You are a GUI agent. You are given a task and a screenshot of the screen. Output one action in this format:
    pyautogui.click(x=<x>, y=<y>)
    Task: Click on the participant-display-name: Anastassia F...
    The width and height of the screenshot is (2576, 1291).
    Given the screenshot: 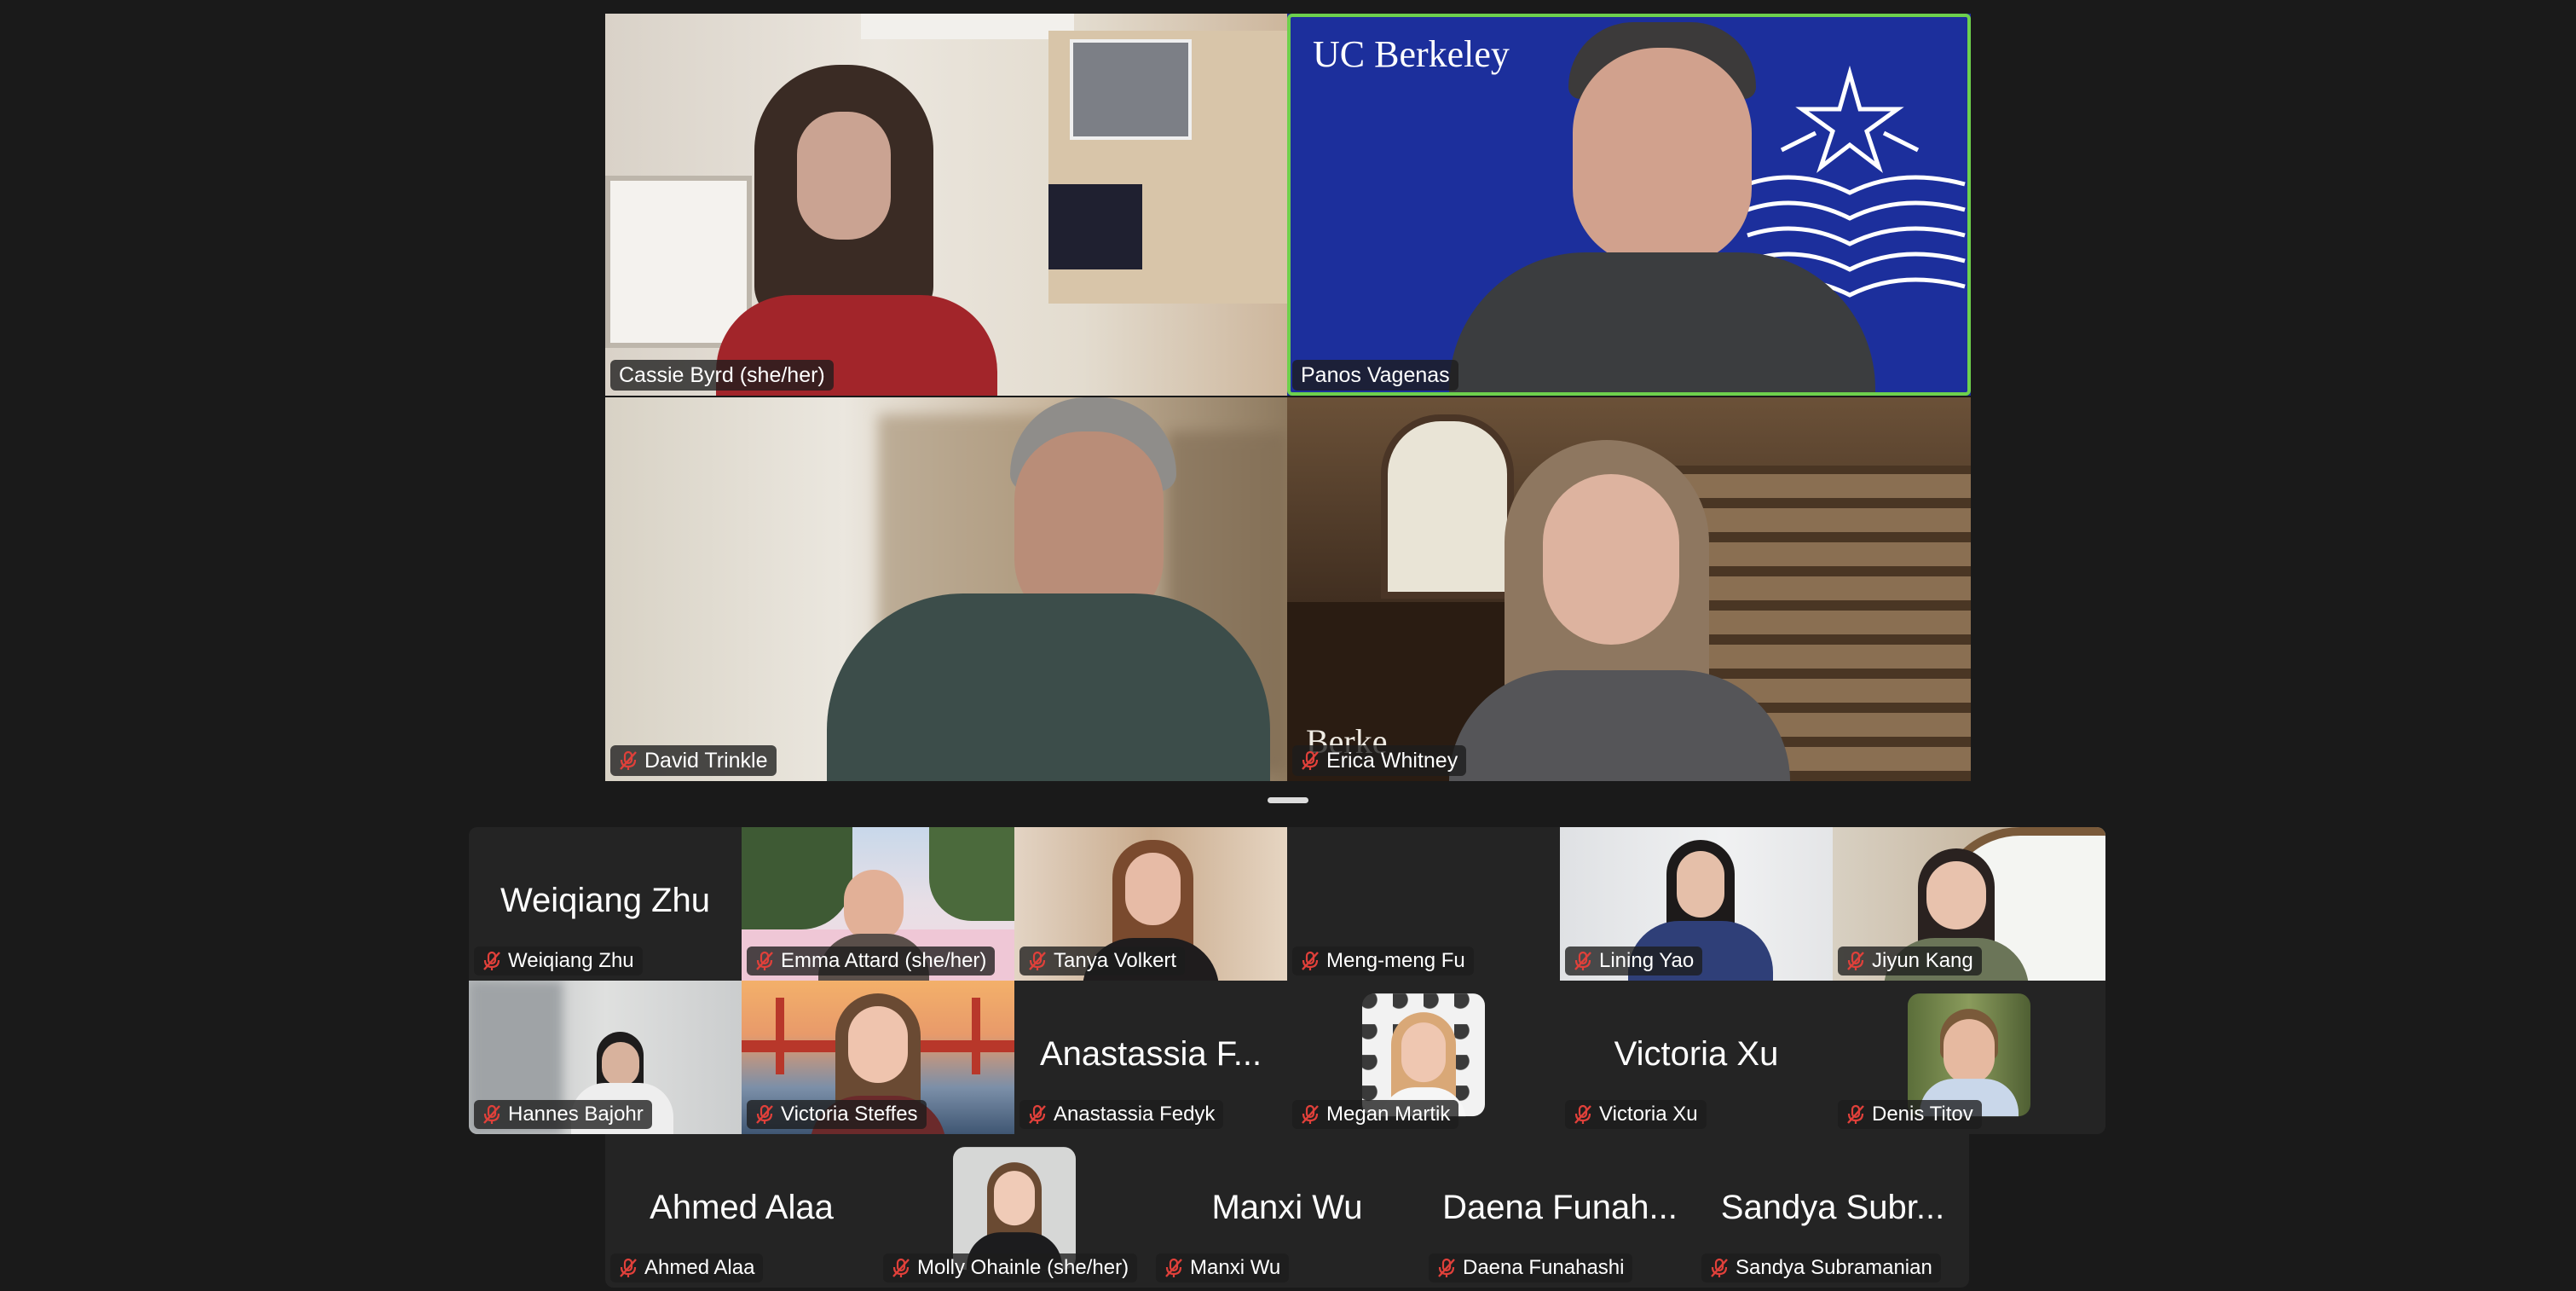 What is the action you would take?
    pyautogui.click(x=1150, y=1053)
    